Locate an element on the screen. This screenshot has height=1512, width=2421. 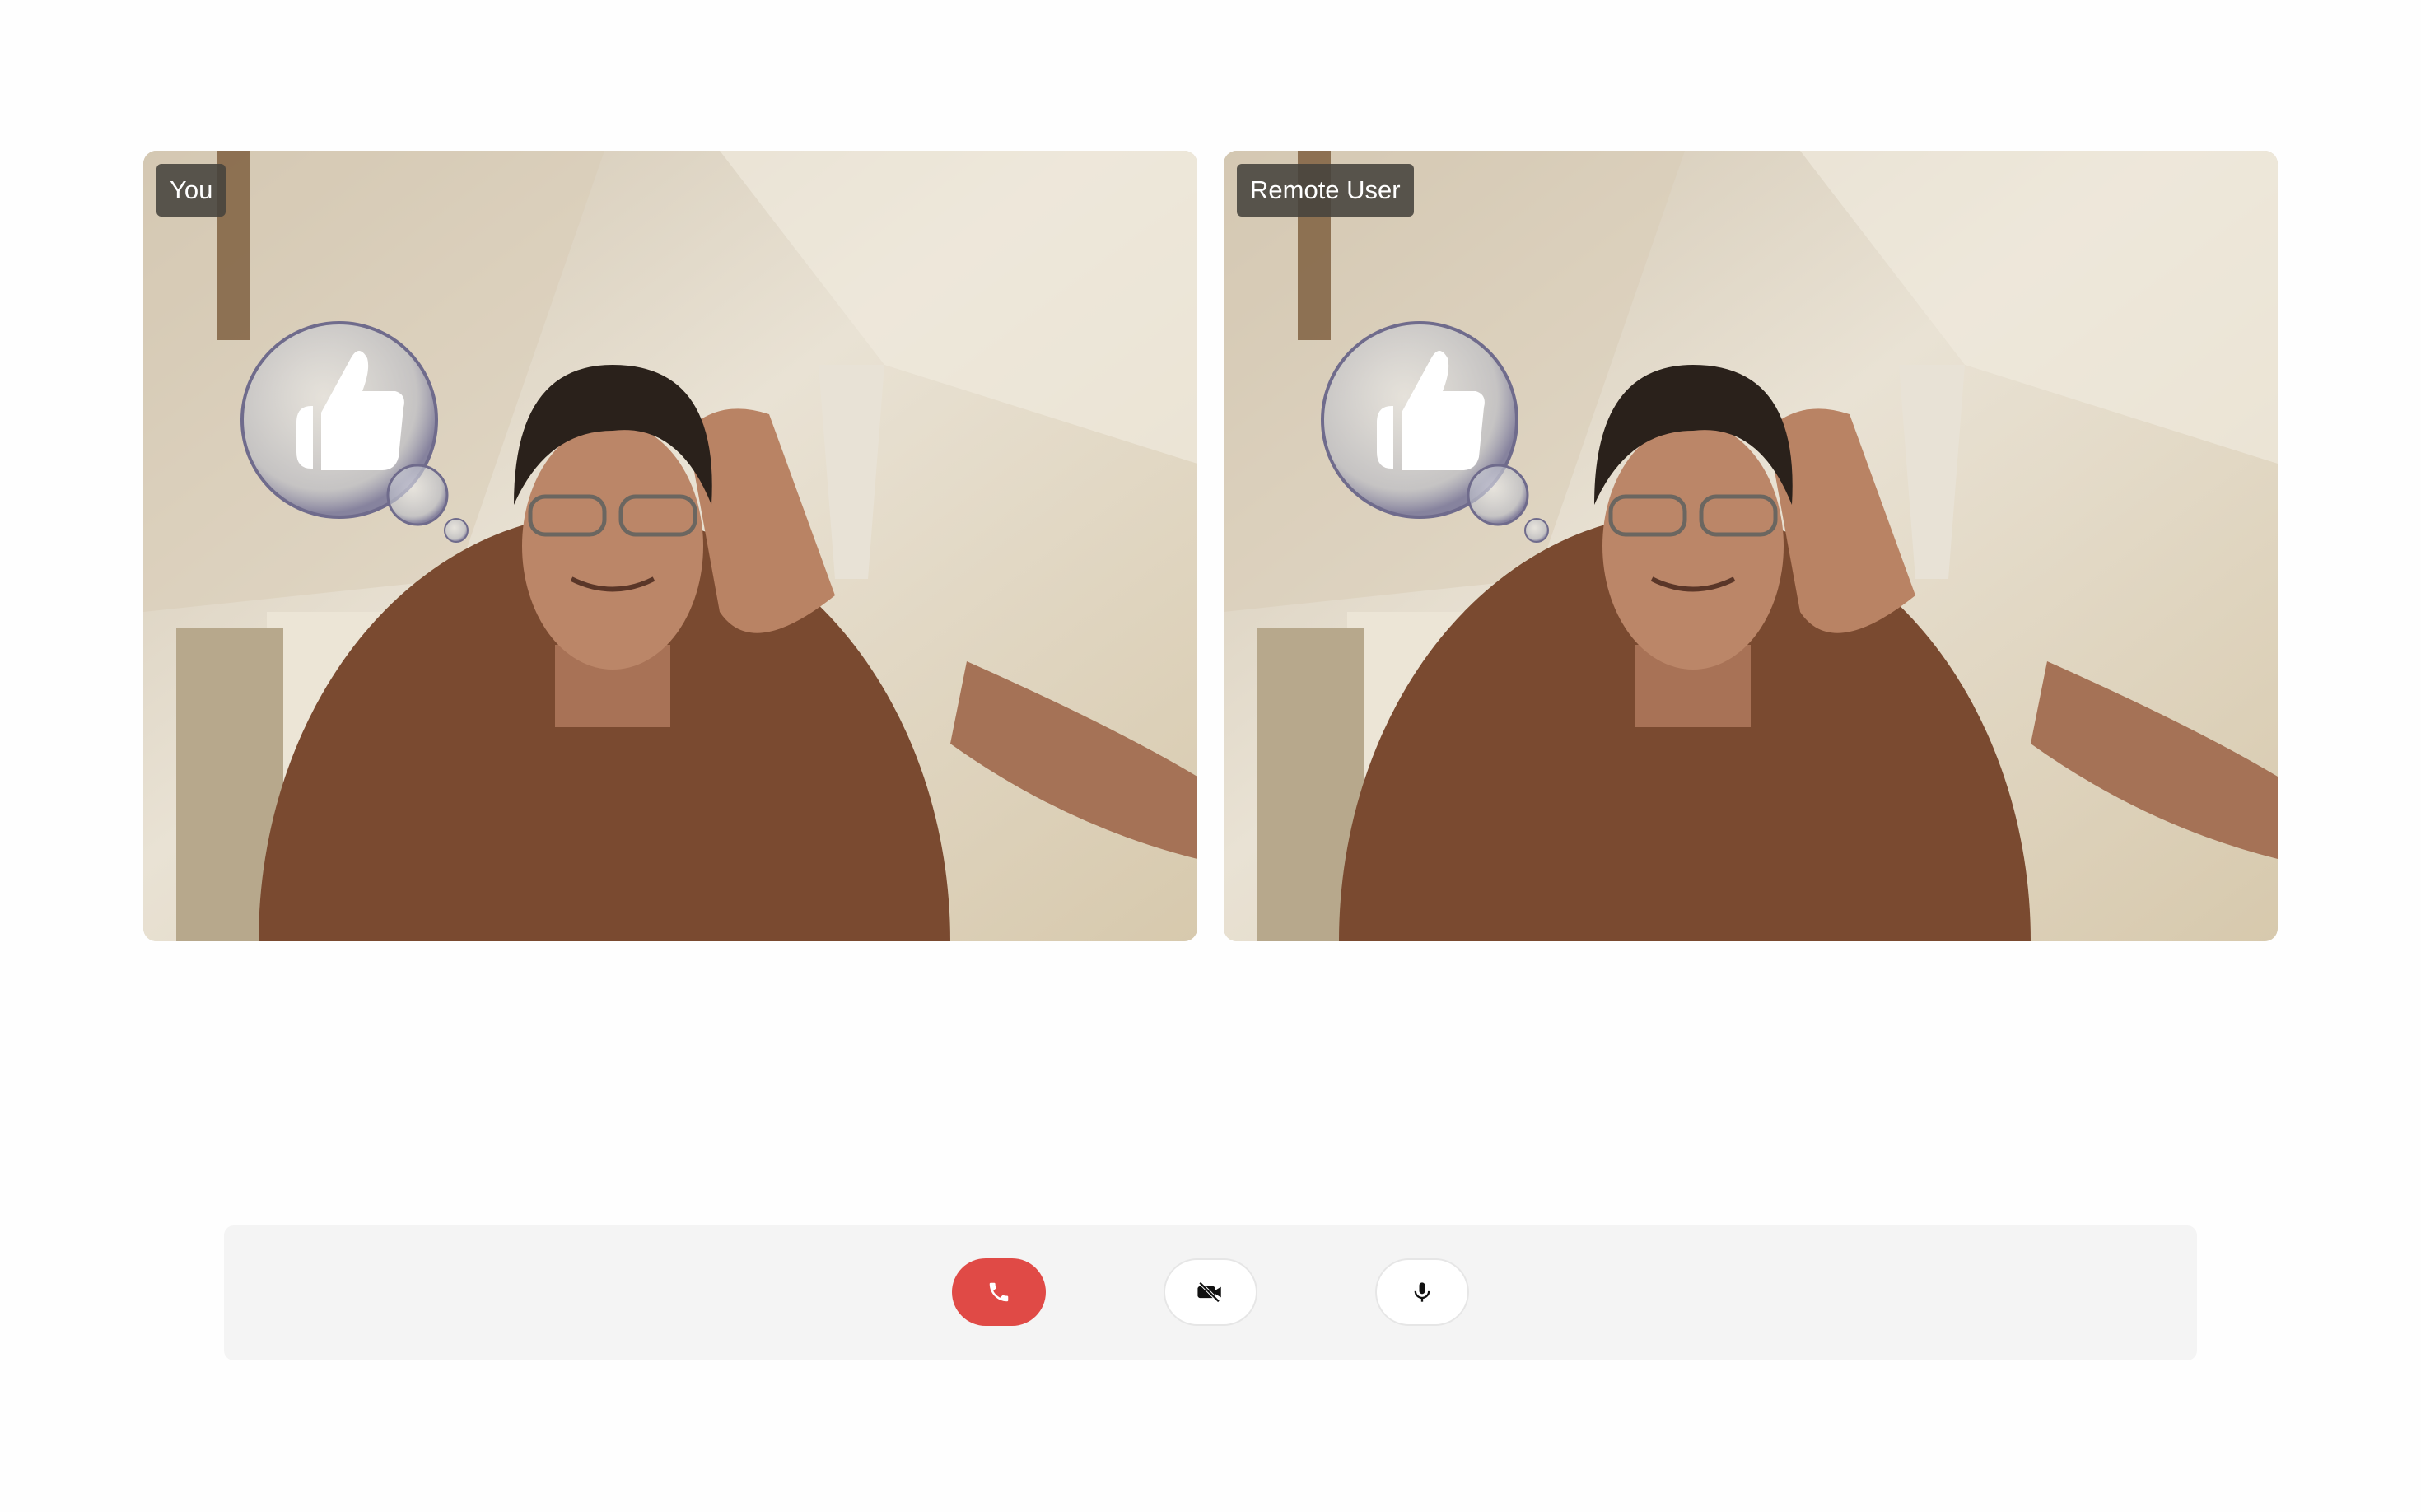
video-off-icon is located at coordinates (1209, 1292).